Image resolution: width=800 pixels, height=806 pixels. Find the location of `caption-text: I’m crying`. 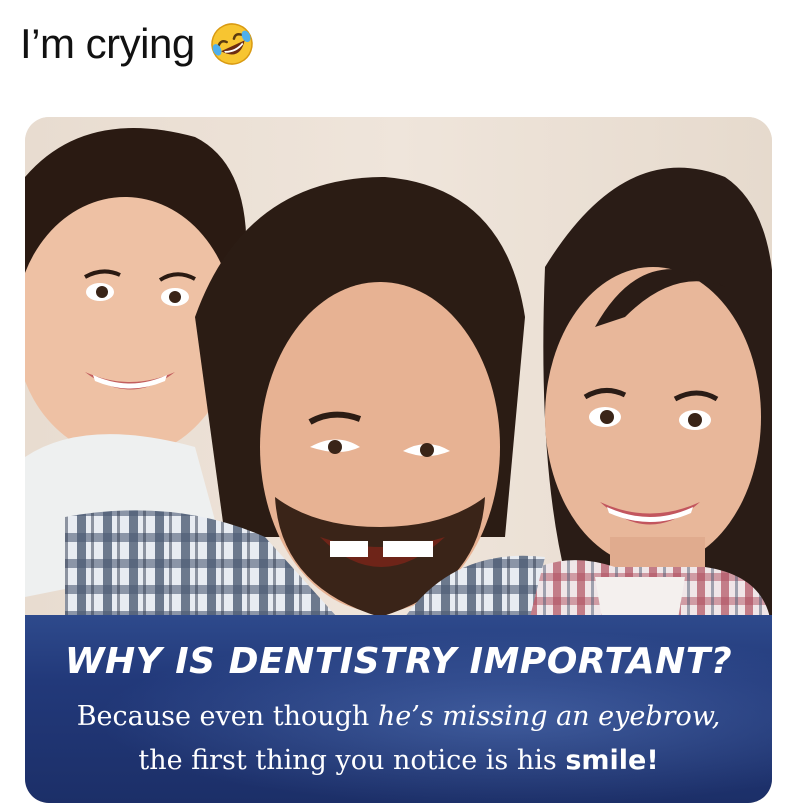

caption-text: I’m crying is located at coordinates (107, 43).